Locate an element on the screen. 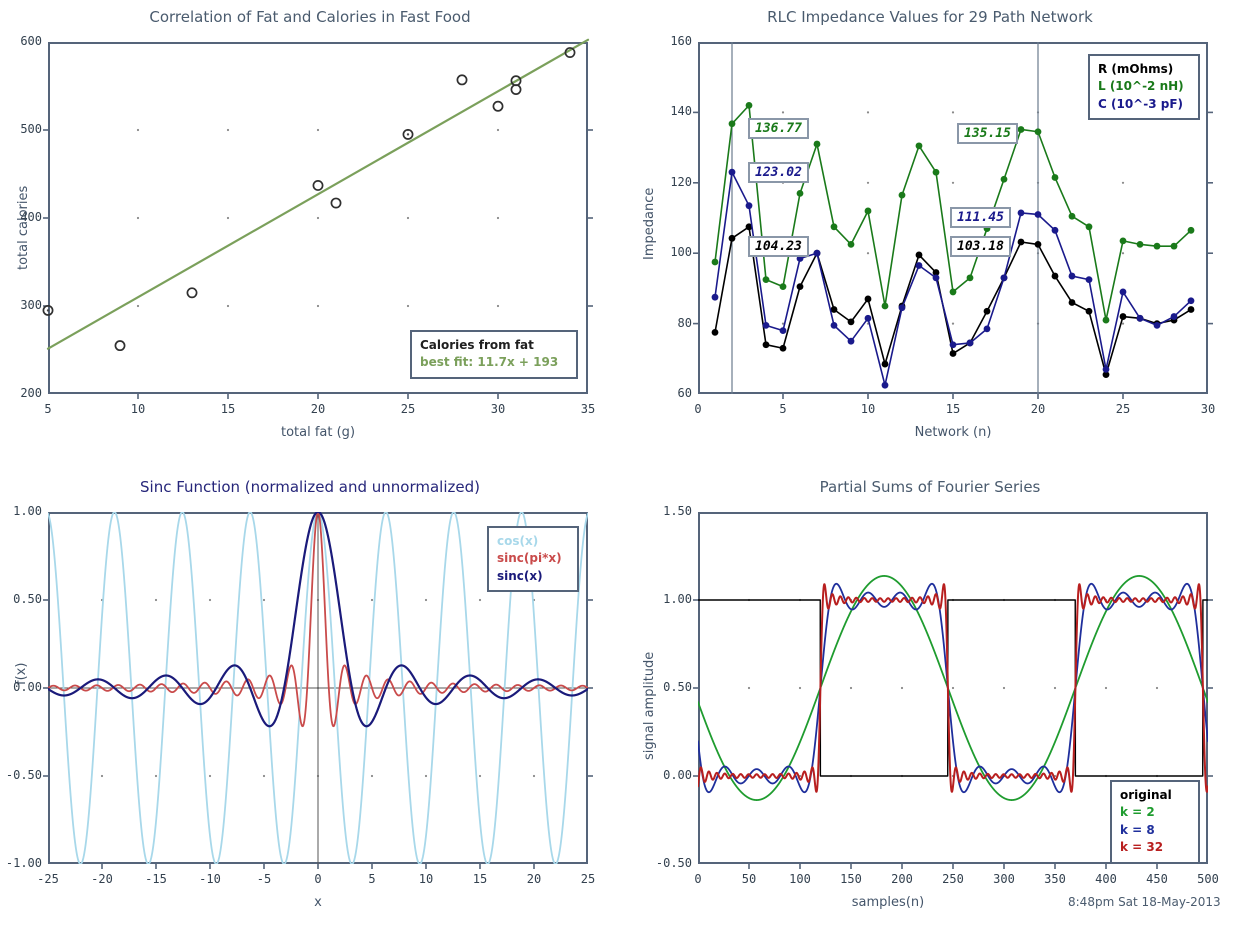 This screenshot has width=1240, height=940. scatter-x-axis-label: total fat (g) is located at coordinates (318, 432).